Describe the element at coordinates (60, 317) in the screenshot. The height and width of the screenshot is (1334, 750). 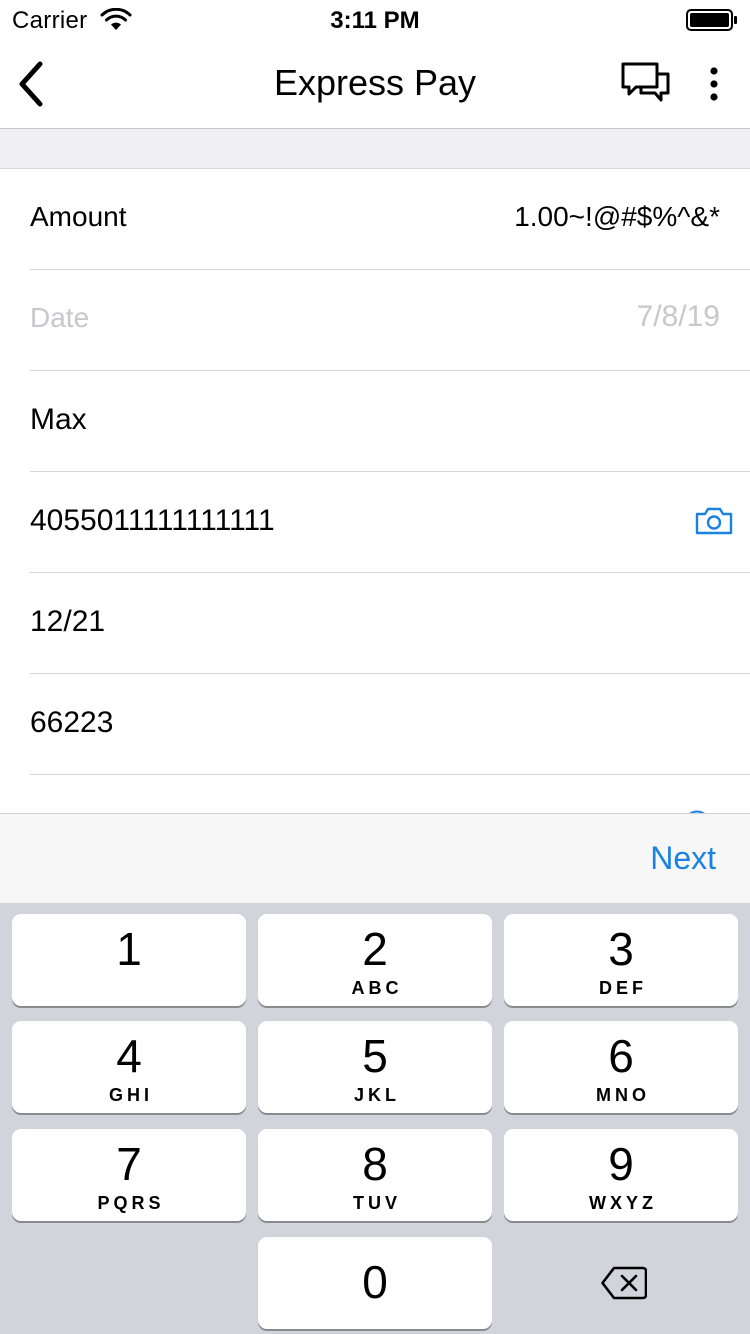
I see `date-label: Date` at that location.